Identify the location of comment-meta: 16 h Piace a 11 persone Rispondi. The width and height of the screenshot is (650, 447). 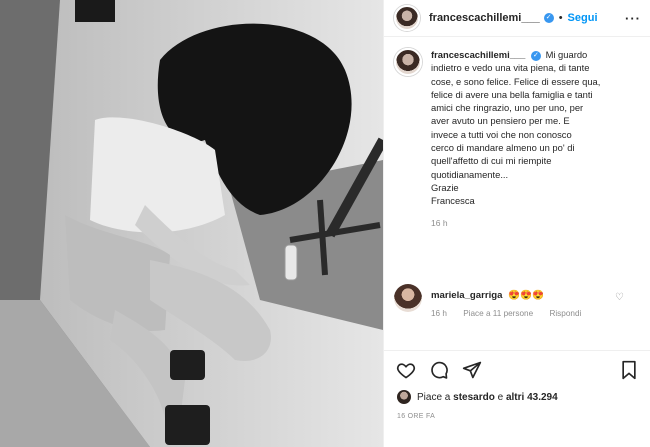
(513, 313).